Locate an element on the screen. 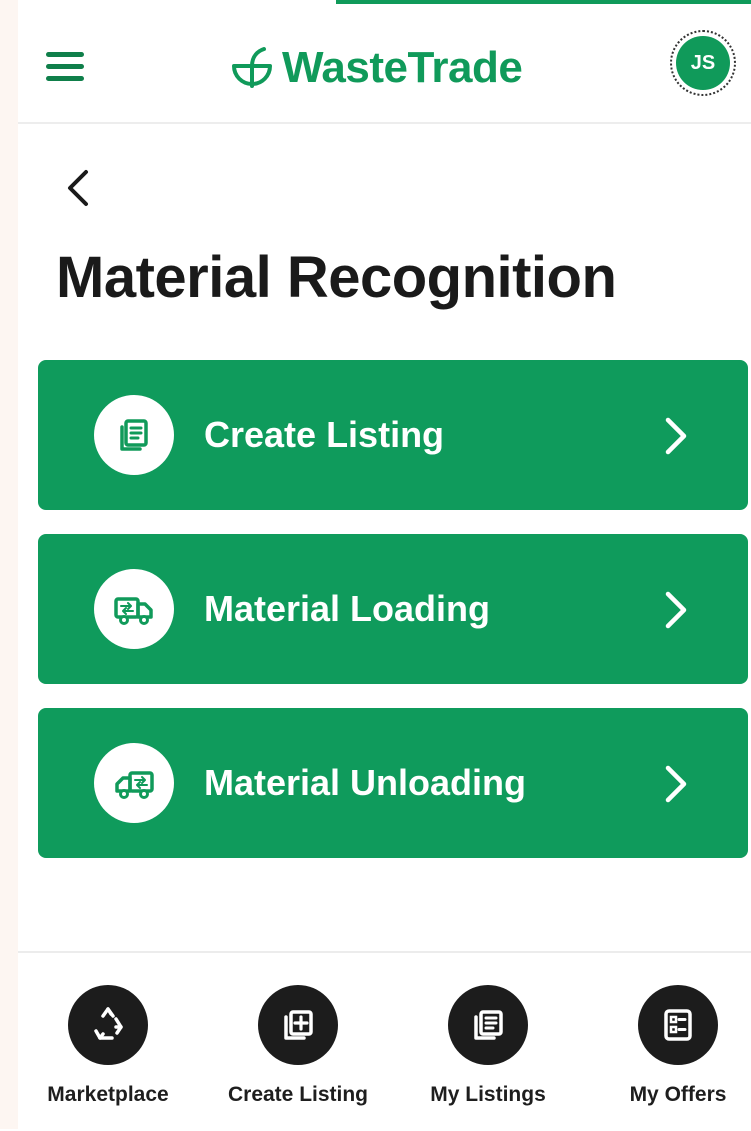  material-loading-card: Material Loading is located at coordinates (393, 609).